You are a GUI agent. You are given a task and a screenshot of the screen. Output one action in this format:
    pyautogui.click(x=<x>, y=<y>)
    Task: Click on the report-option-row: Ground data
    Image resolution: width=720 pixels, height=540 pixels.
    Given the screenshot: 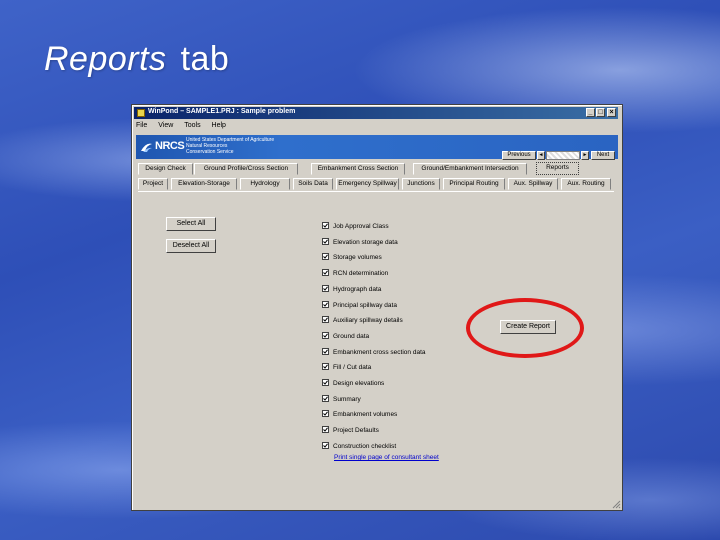 What is the action you would take?
    pyautogui.click(x=346, y=337)
    